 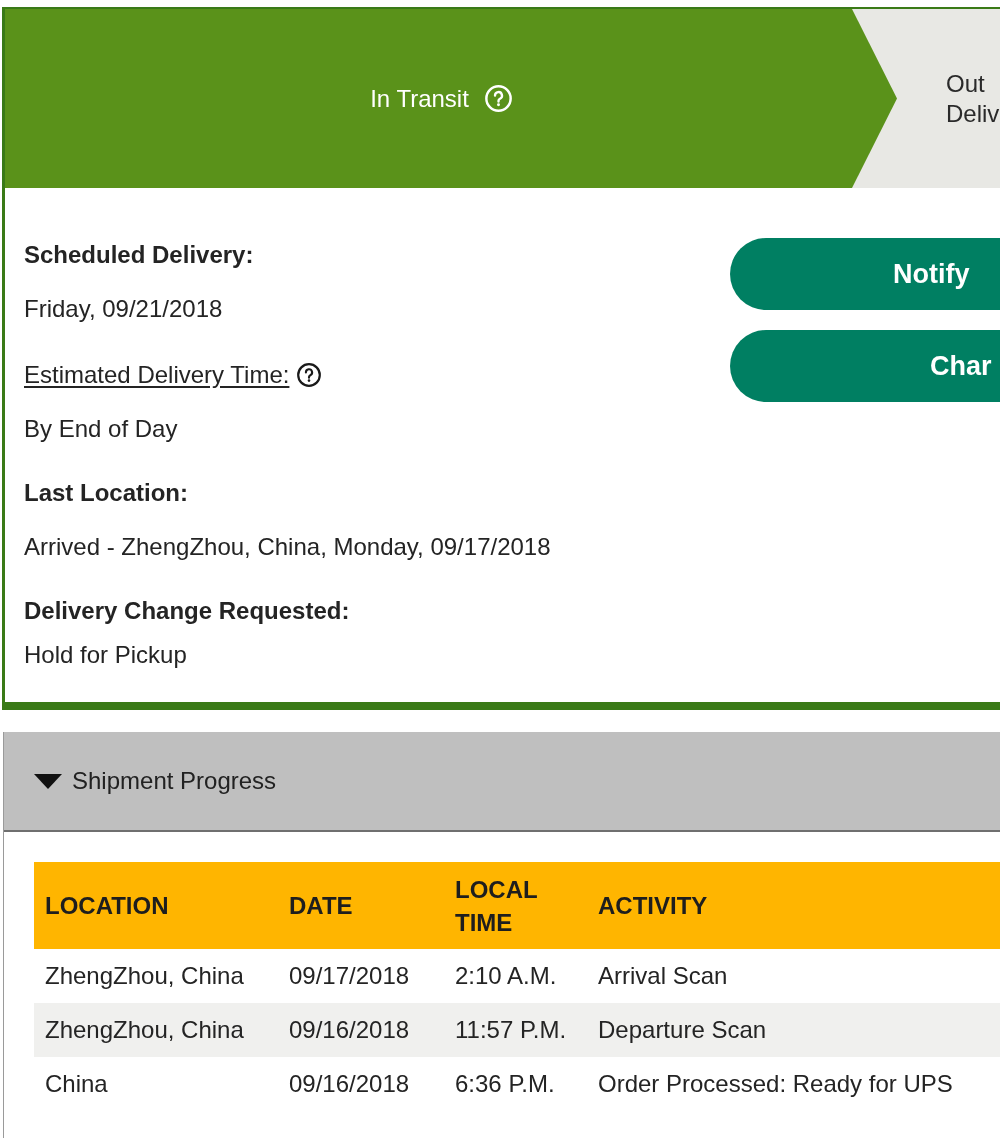 What do you see at coordinates (309, 375) in the screenshot?
I see `help-icon` at bounding box center [309, 375].